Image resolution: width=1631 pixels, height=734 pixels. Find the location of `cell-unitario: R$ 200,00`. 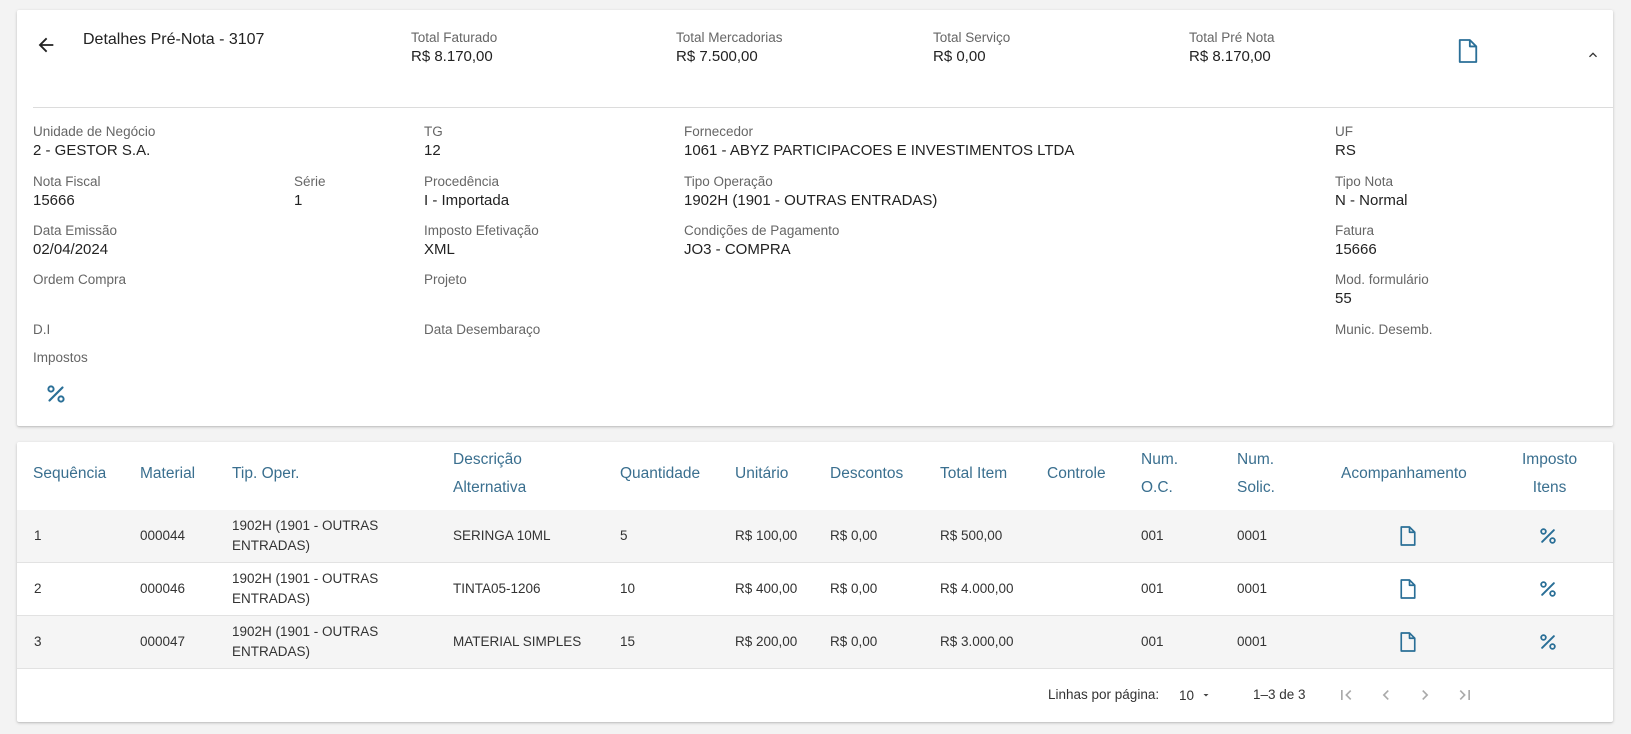

cell-unitario: R$ 200,00 is located at coordinates (766, 641).